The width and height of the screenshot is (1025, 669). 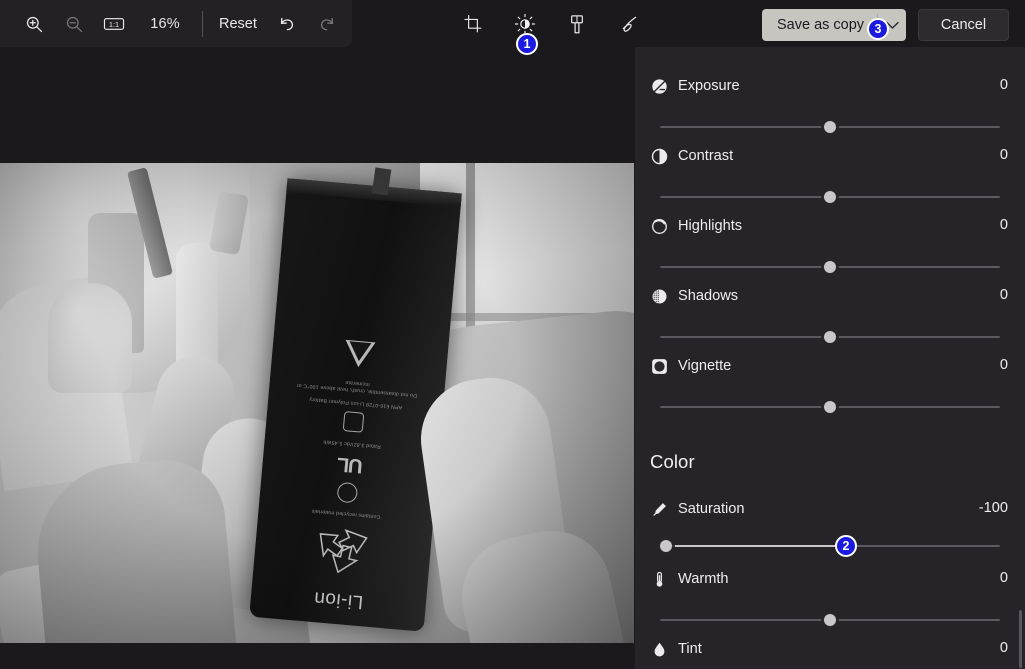 What do you see at coordinates (202, 24) in the screenshot?
I see `toolbar-divider` at bounding box center [202, 24].